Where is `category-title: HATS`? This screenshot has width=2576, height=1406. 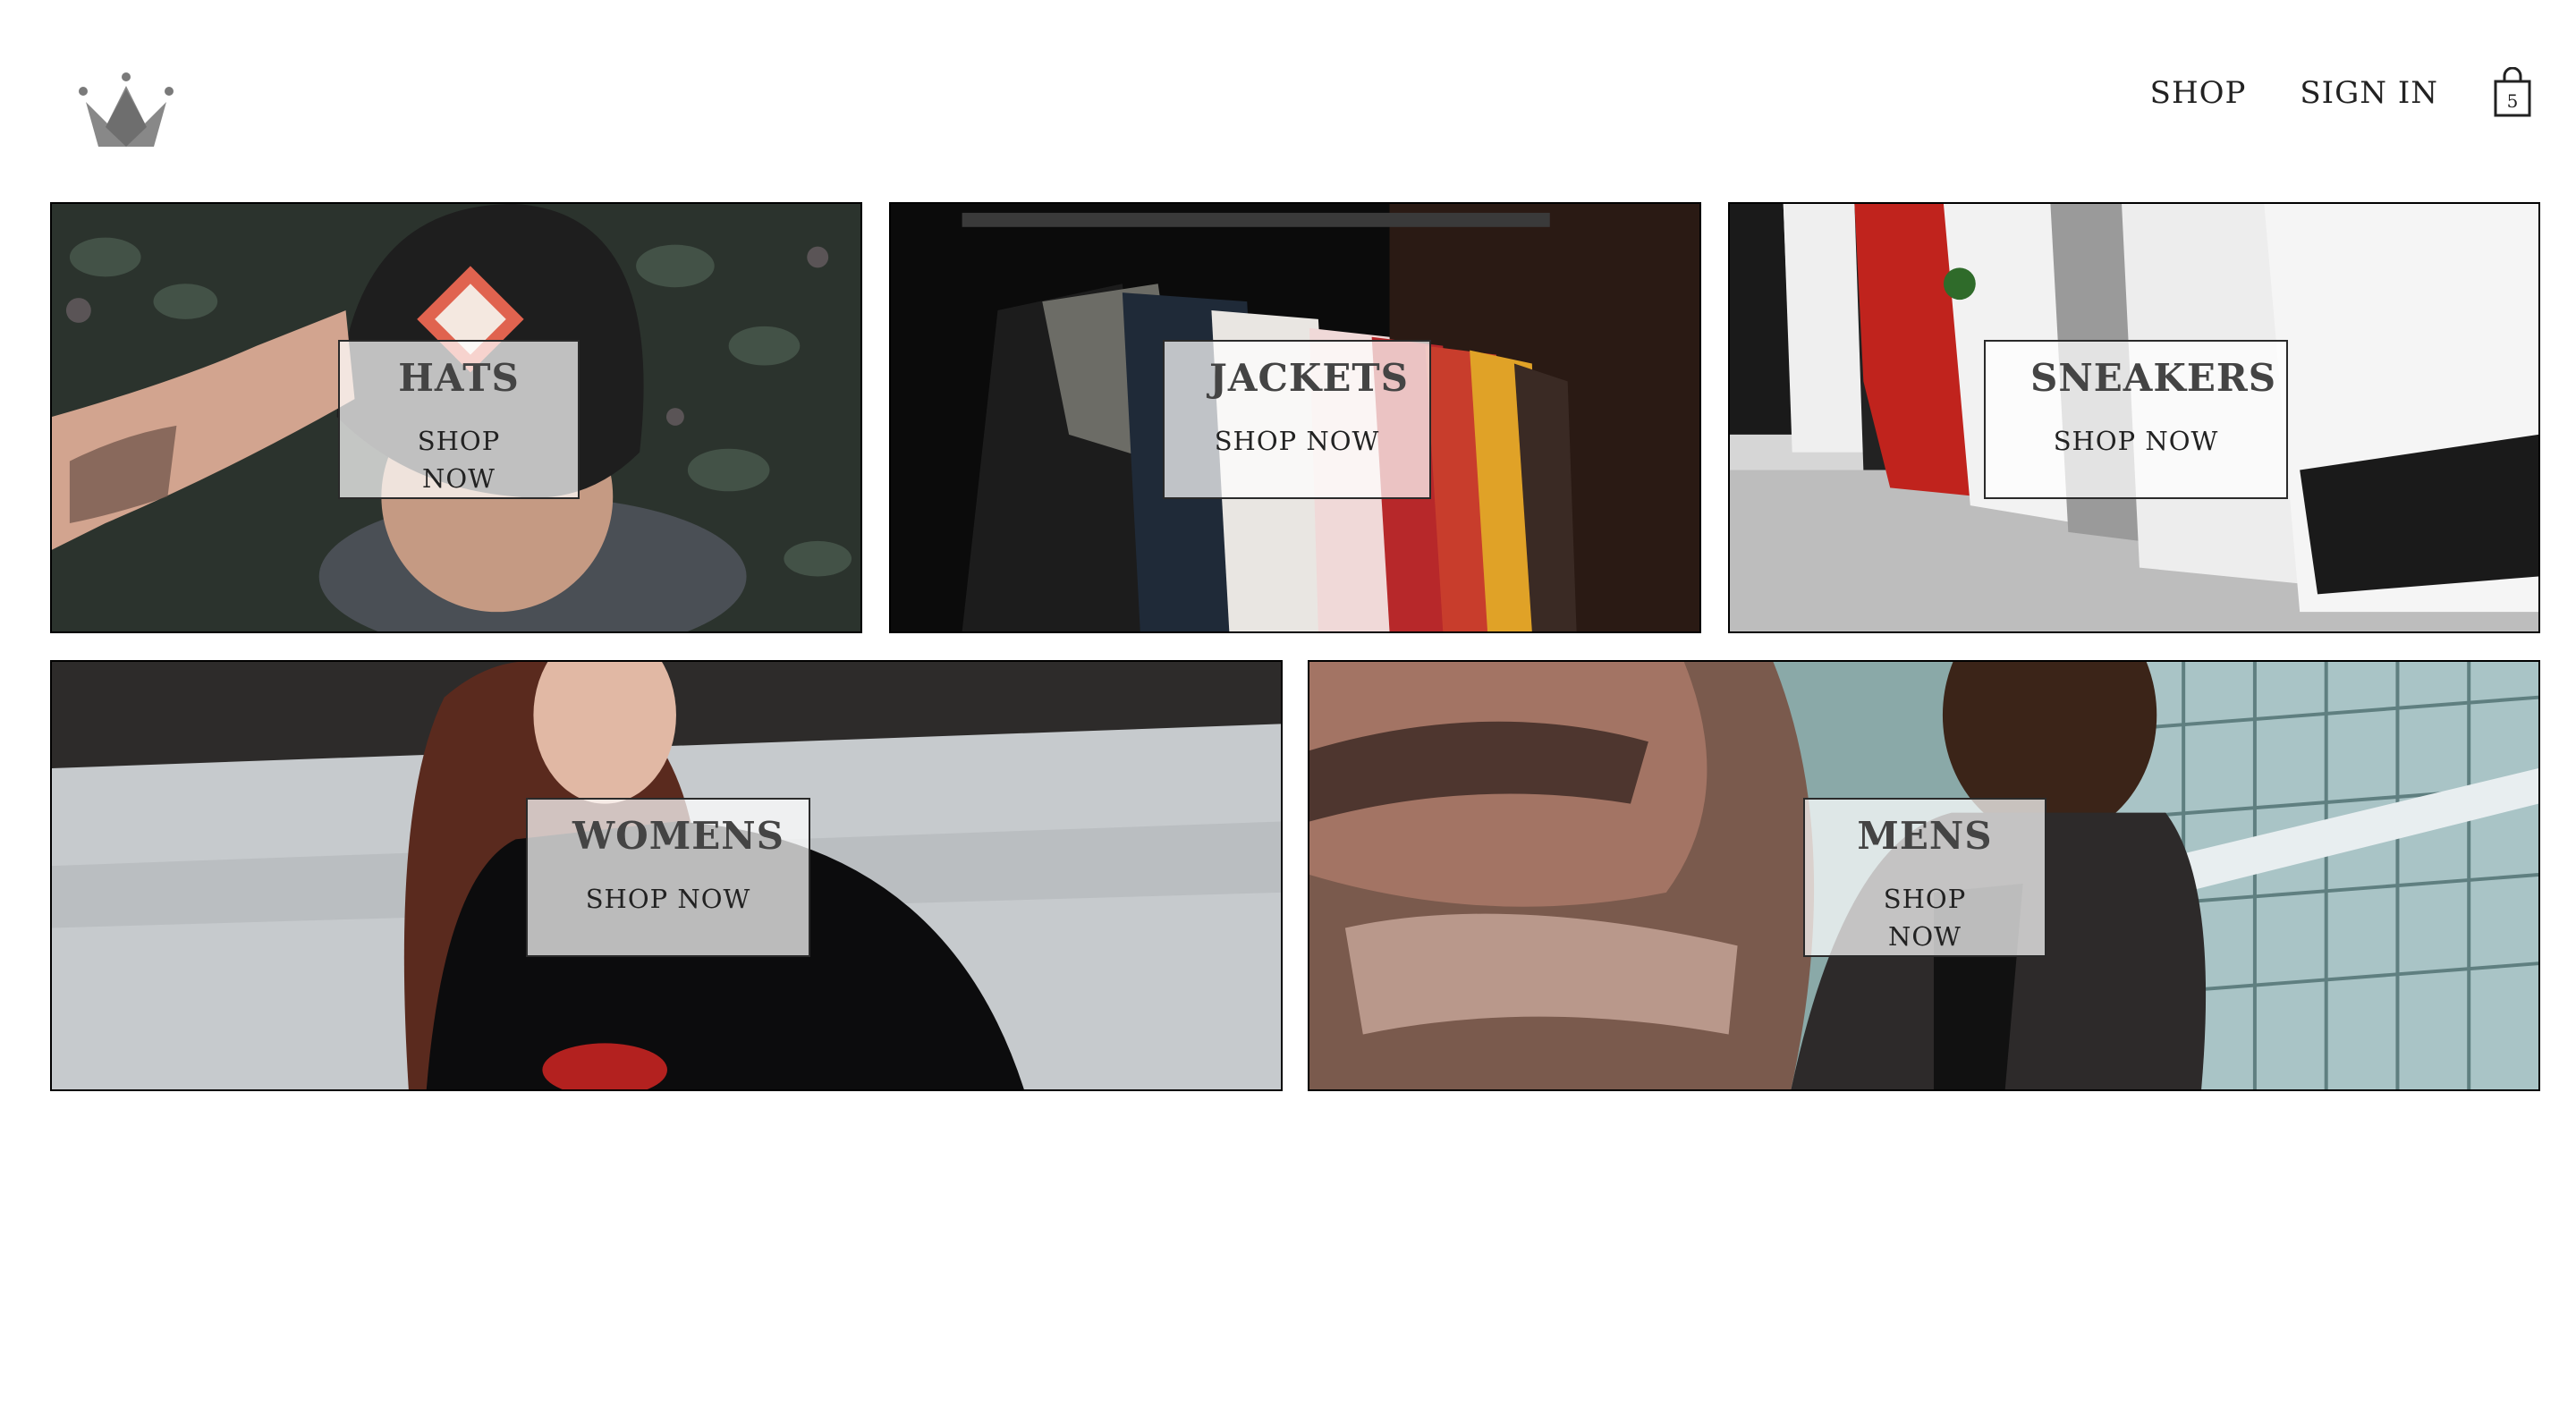
category-title: HATS is located at coordinates (459, 378).